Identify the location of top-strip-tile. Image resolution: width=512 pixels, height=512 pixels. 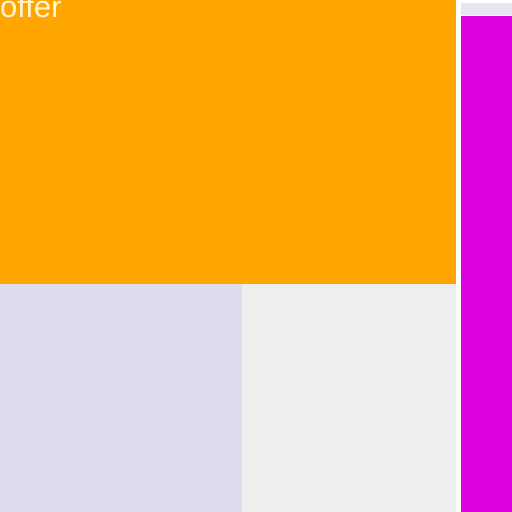
(486, 9).